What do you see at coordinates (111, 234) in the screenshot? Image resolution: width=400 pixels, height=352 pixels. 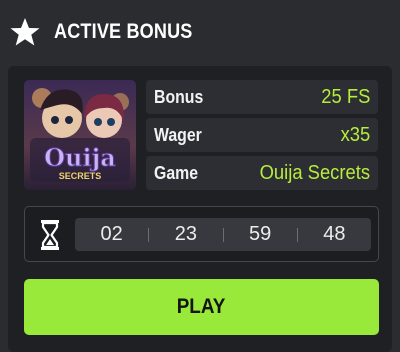 I see `timer-days: 02` at bounding box center [111, 234].